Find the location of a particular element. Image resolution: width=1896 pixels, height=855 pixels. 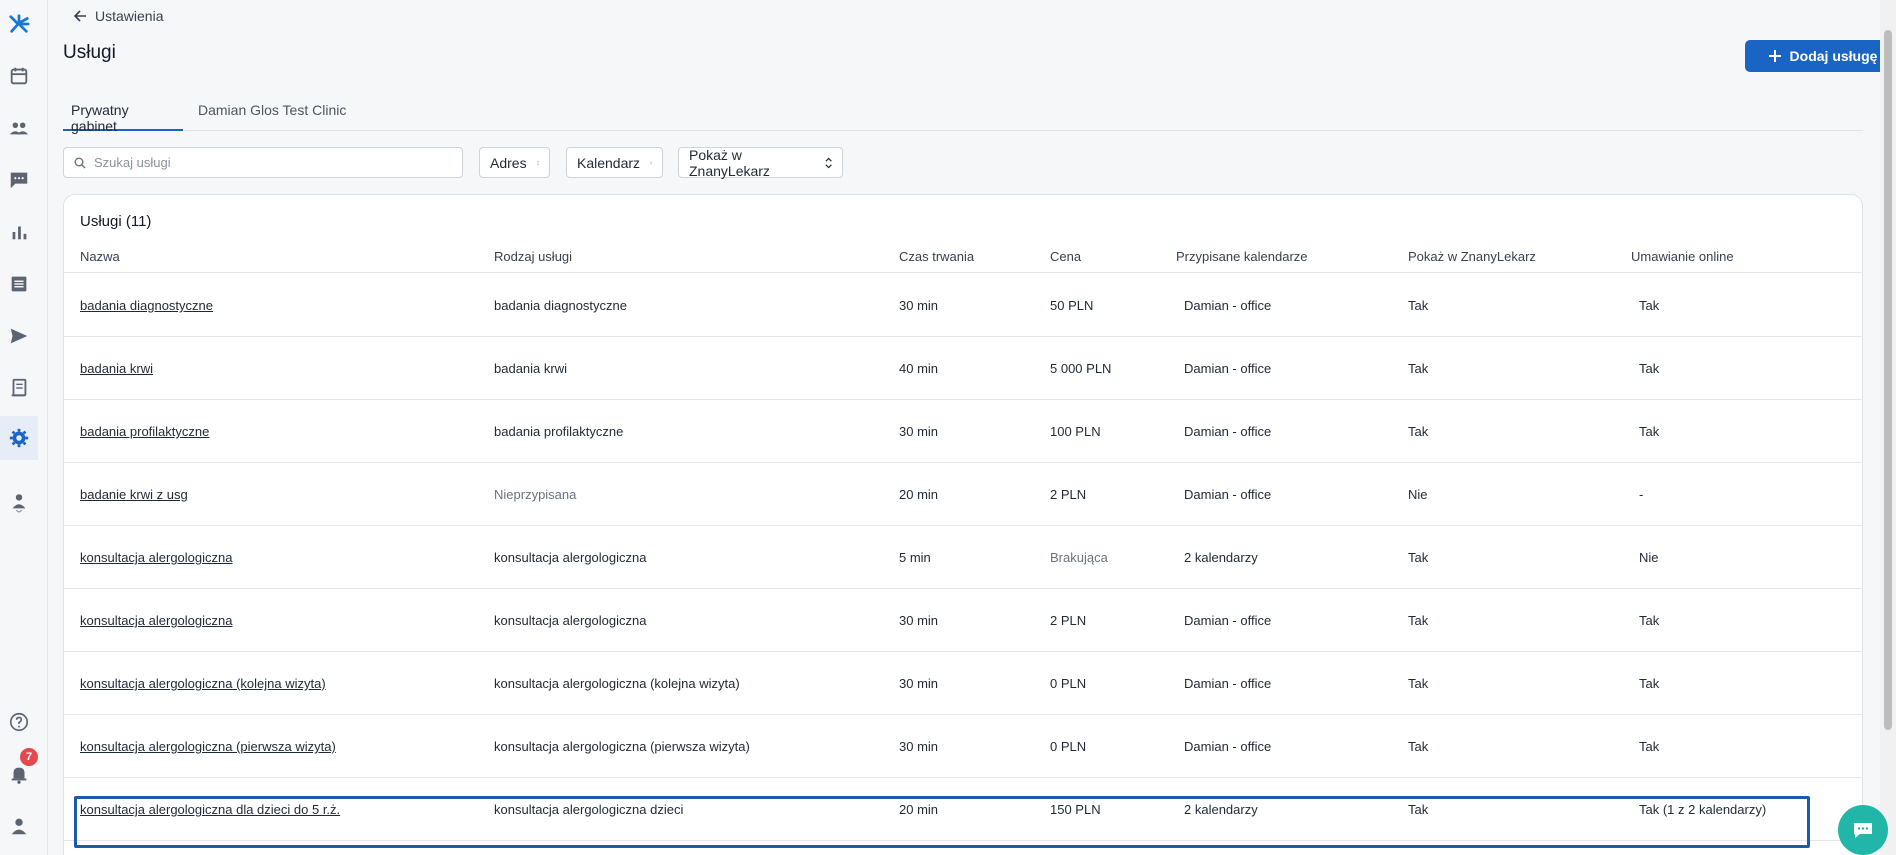

filter-address: Adres is located at coordinates (514, 162).